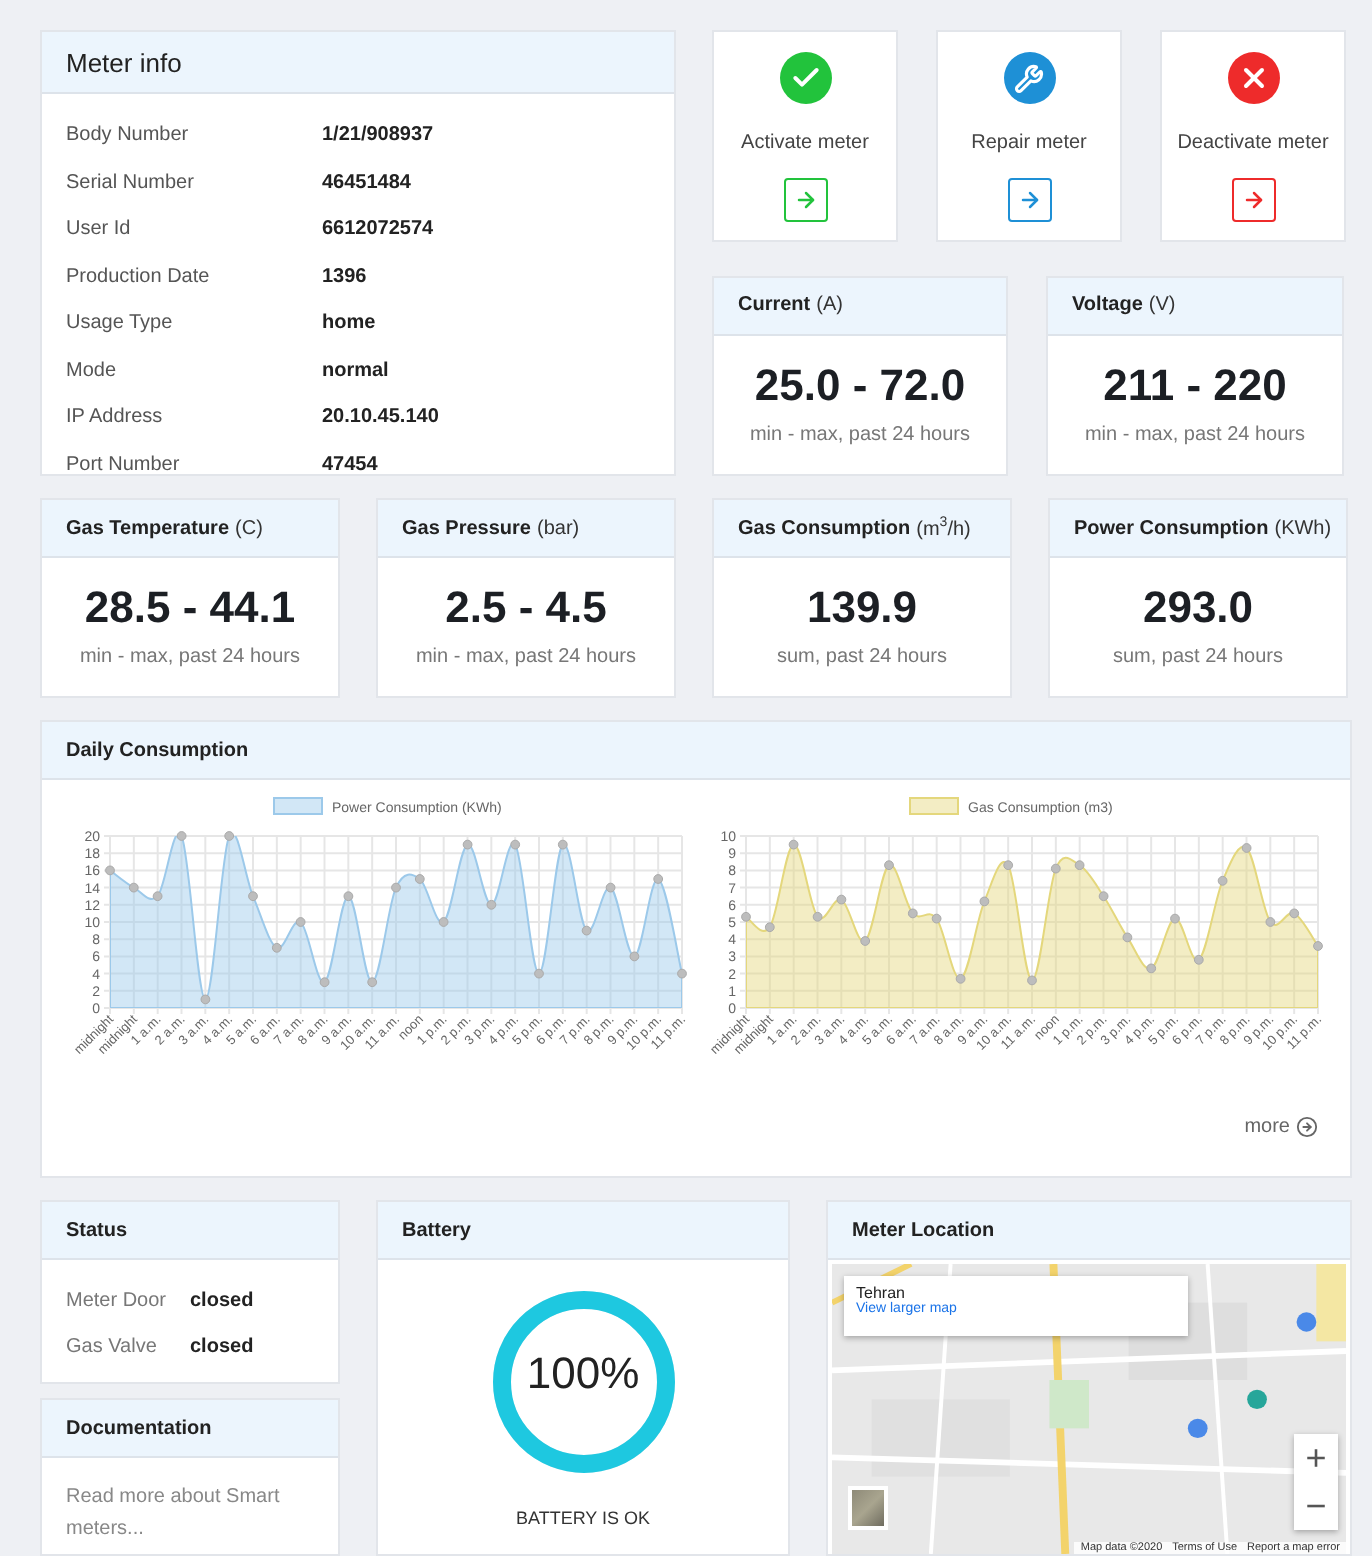 The width and height of the screenshot is (1372, 1556). I want to click on card-title: Power Consumption, so click(1171, 528).